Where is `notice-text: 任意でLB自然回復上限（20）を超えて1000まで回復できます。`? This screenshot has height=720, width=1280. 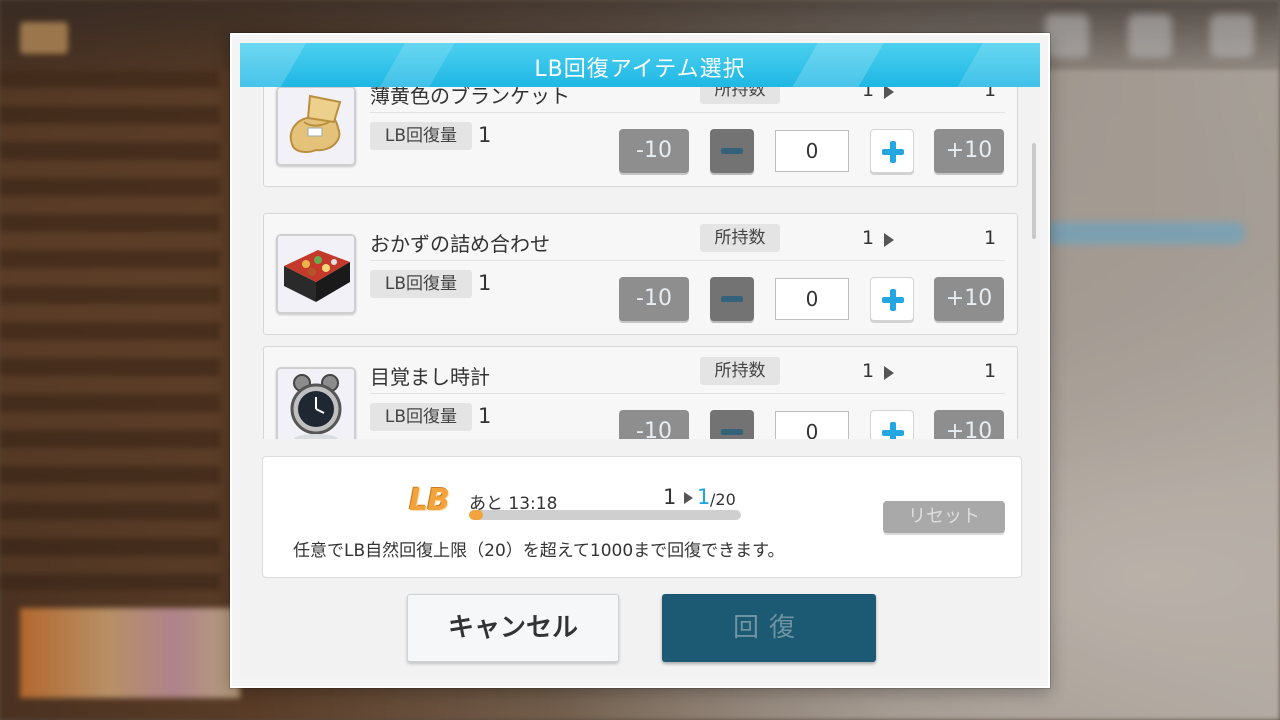
notice-text: 任意でLB自然回復上限（20）を超えて1000まで回復できます。 is located at coordinates (539, 551).